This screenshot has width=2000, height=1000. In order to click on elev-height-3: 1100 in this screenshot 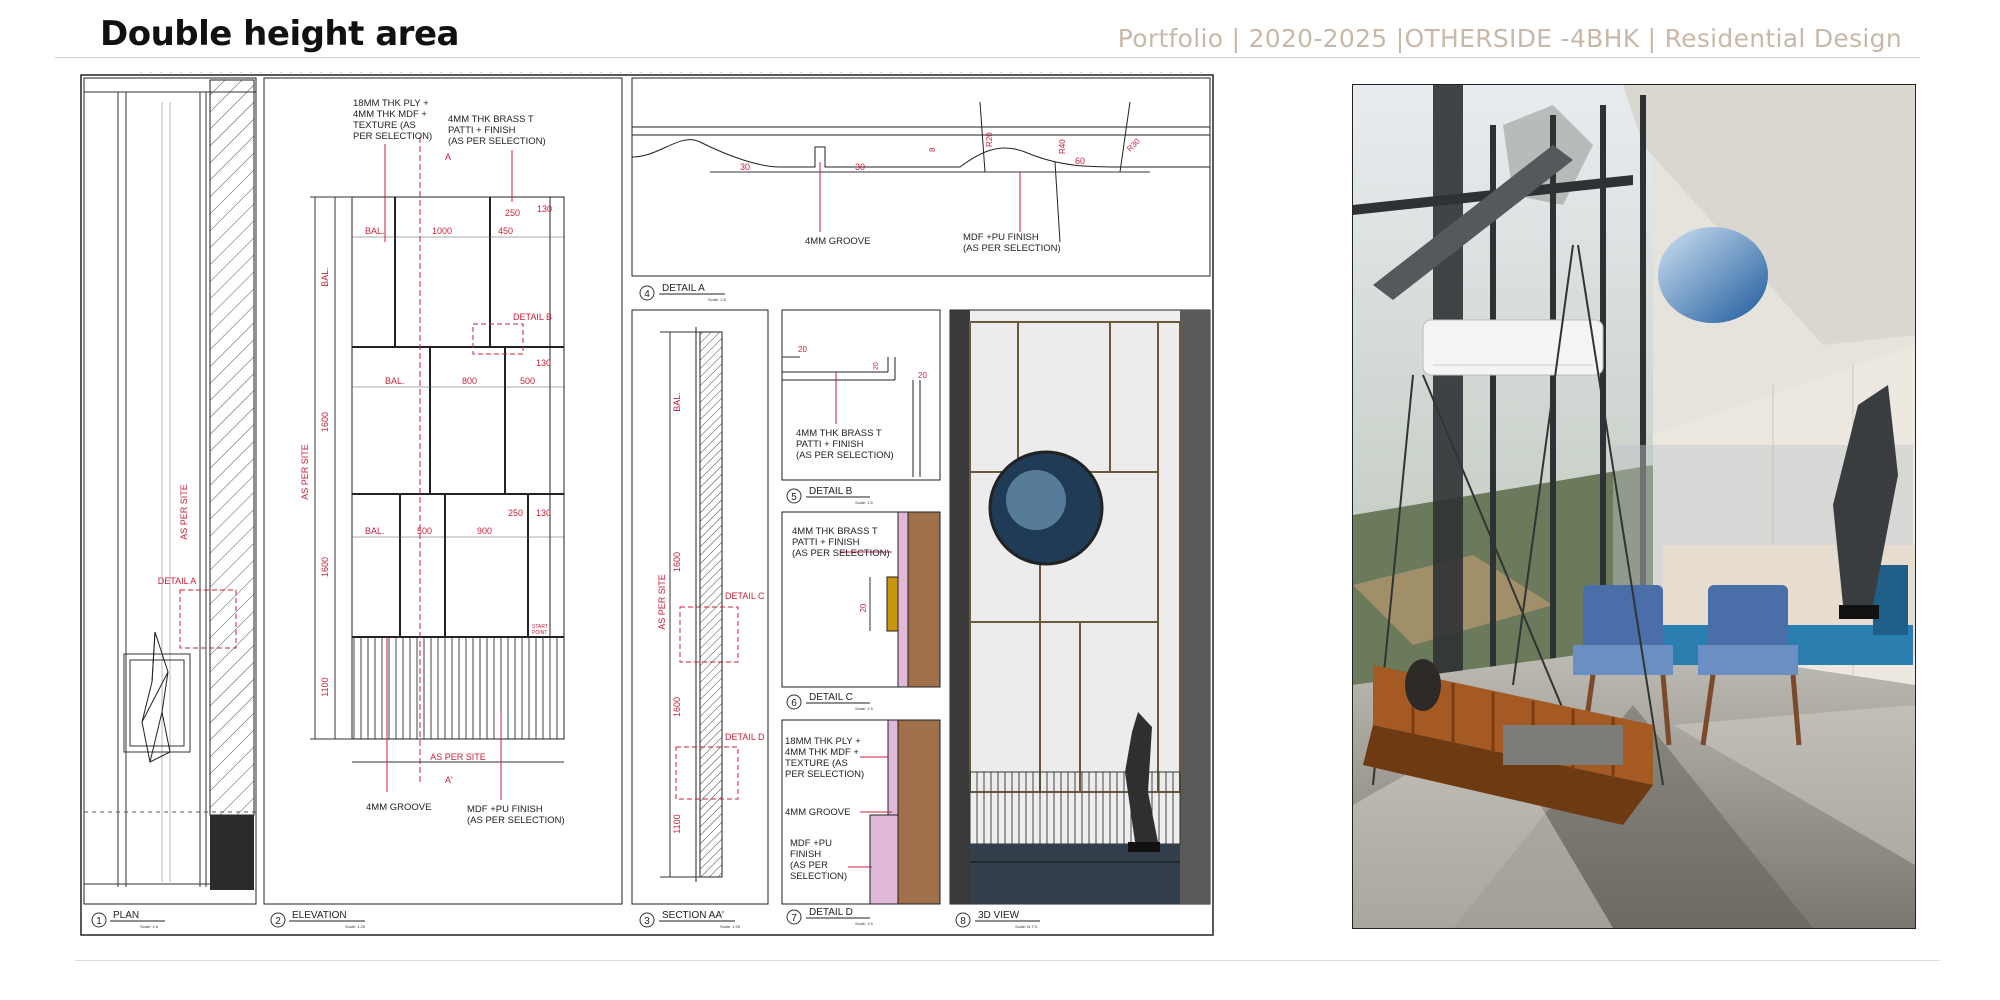, I will do `click(325, 686)`.